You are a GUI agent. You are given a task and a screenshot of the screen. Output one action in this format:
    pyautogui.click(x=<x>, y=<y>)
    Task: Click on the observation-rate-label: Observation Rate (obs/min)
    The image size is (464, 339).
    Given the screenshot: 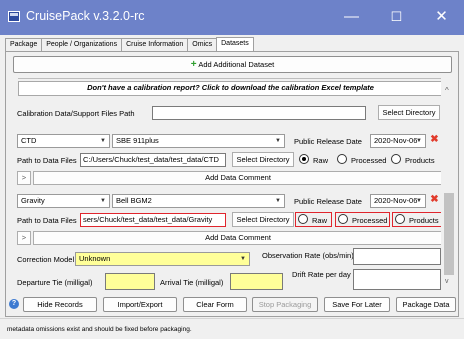 What is the action you would take?
    pyautogui.click(x=308, y=255)
    